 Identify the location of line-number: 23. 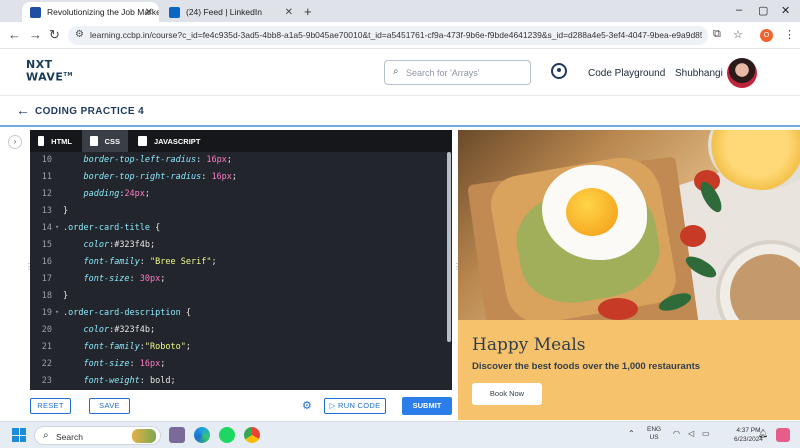
(46, 381).